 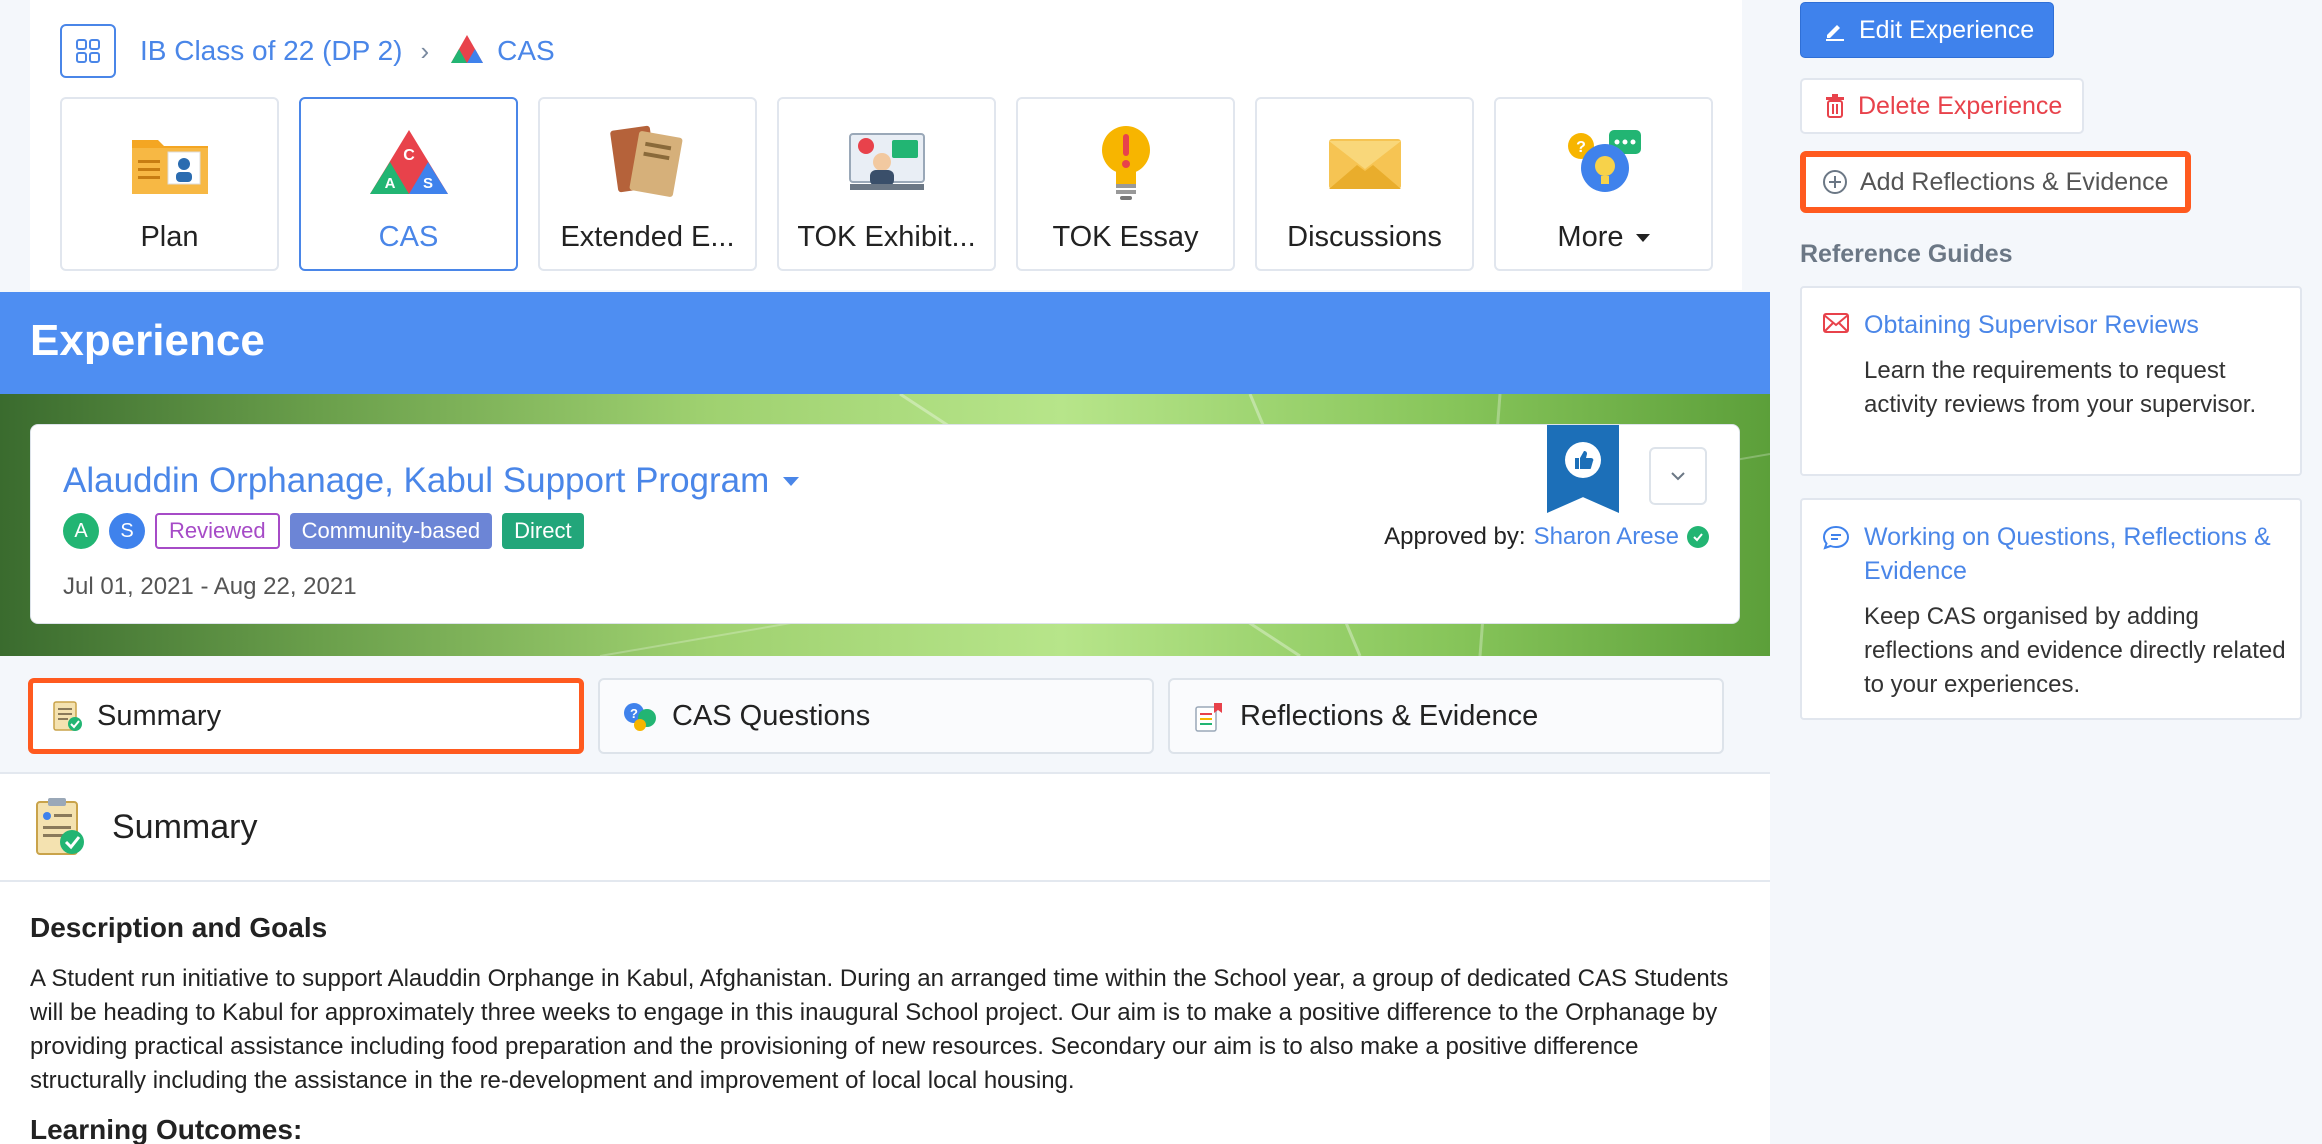 I want to click on tile-label: More, so click(x=1603, y=237).